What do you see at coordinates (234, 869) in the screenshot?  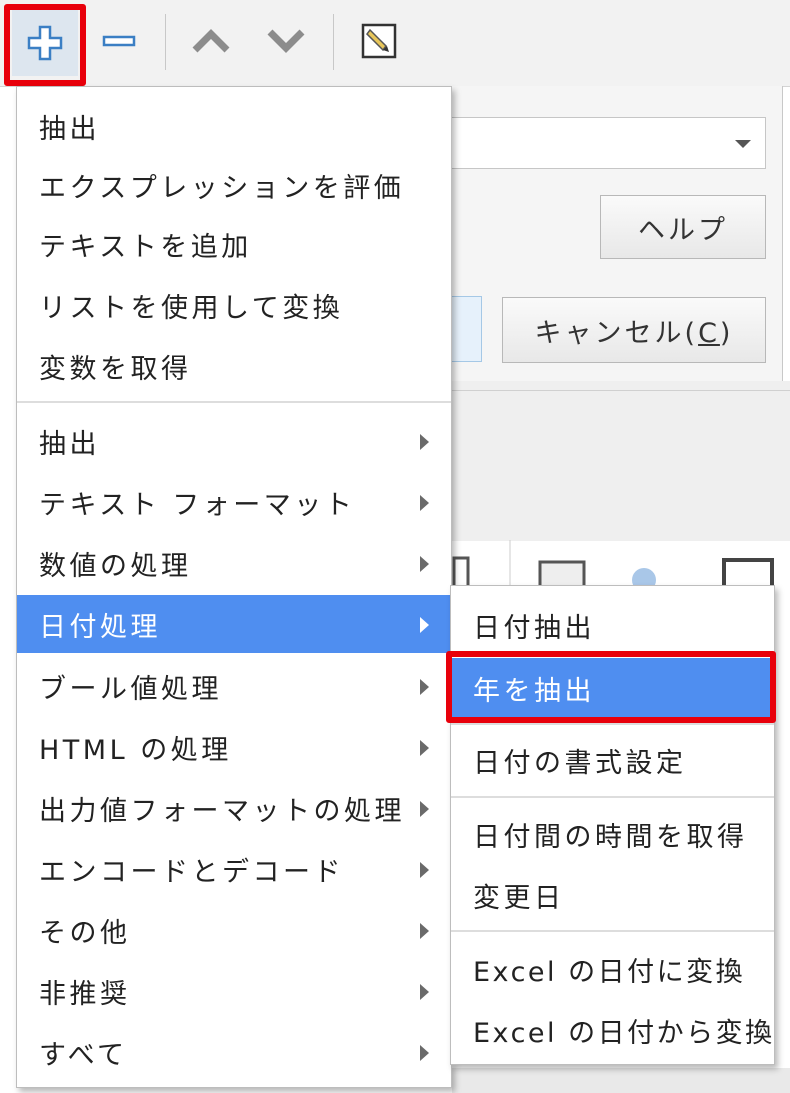 I see `menu-item-encode-decode: エンコードとデコード` at bounding box center [234, 869].